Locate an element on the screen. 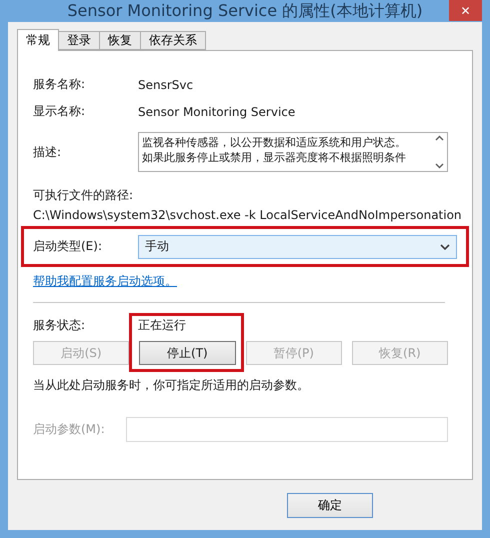  field-label: 可执行文件的路径: is located at coordinates (83, 195).